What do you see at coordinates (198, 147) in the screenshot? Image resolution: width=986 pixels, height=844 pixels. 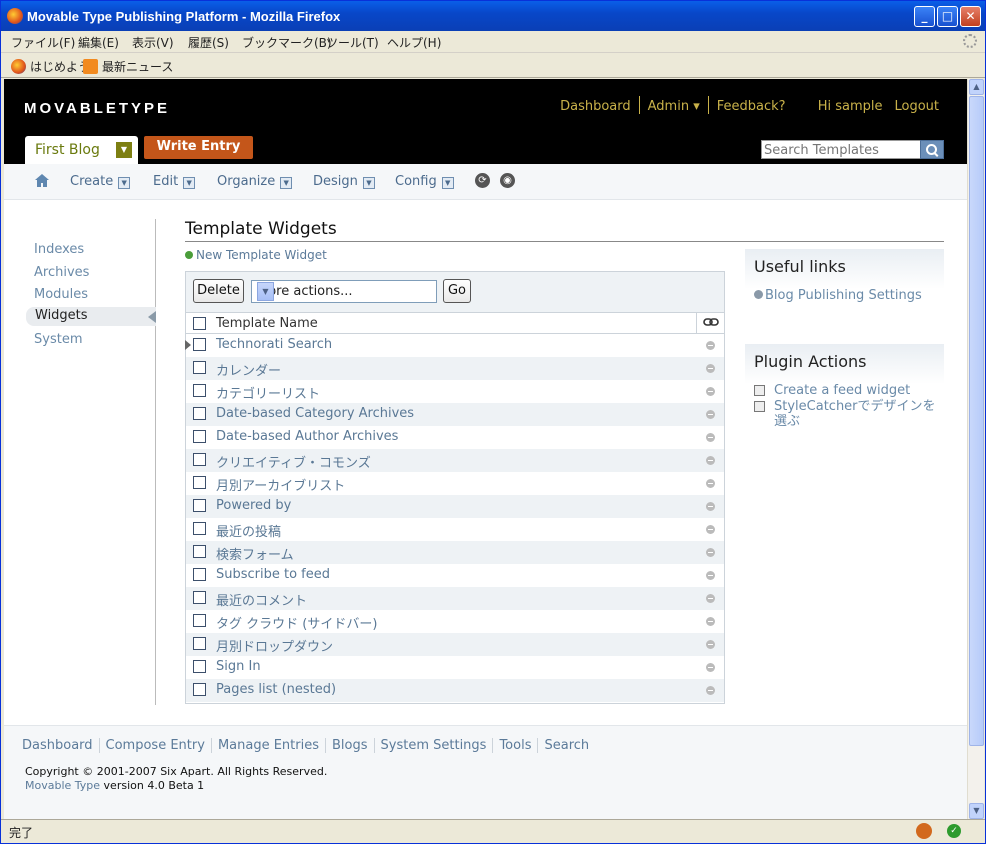 I see `write-entry-button: Write Entry` at bounding box center [198, 147].